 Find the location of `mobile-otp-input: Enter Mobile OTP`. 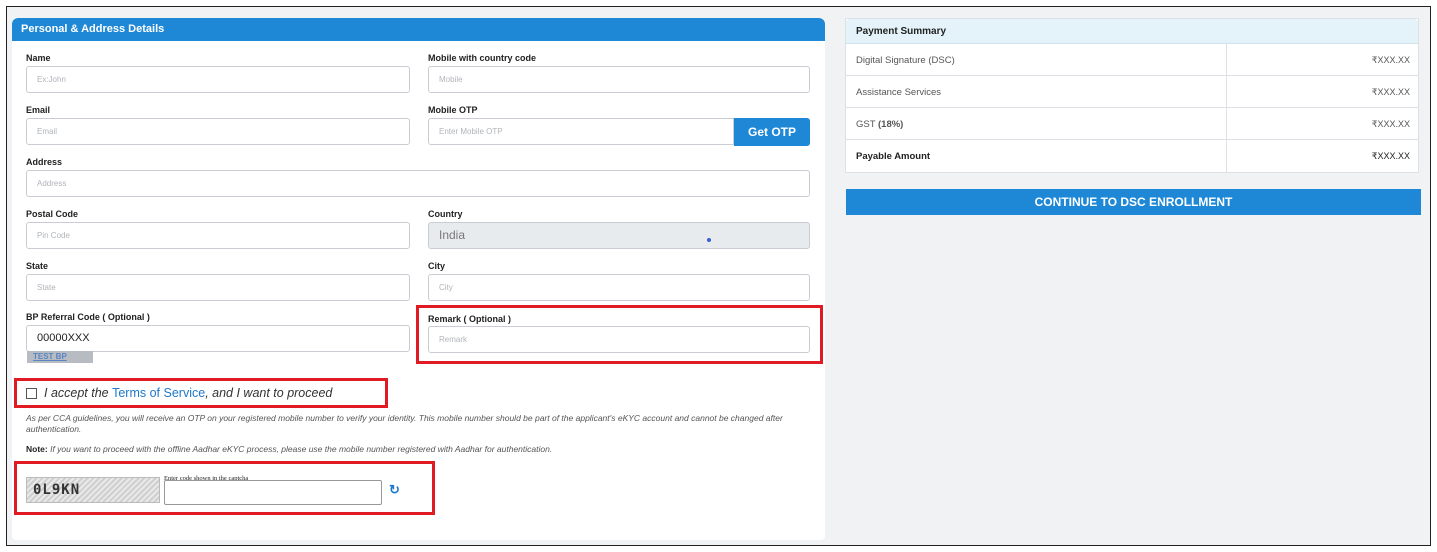

mobile-otp-input: Enter Mobile OTP is located at coordinates (581, 131).